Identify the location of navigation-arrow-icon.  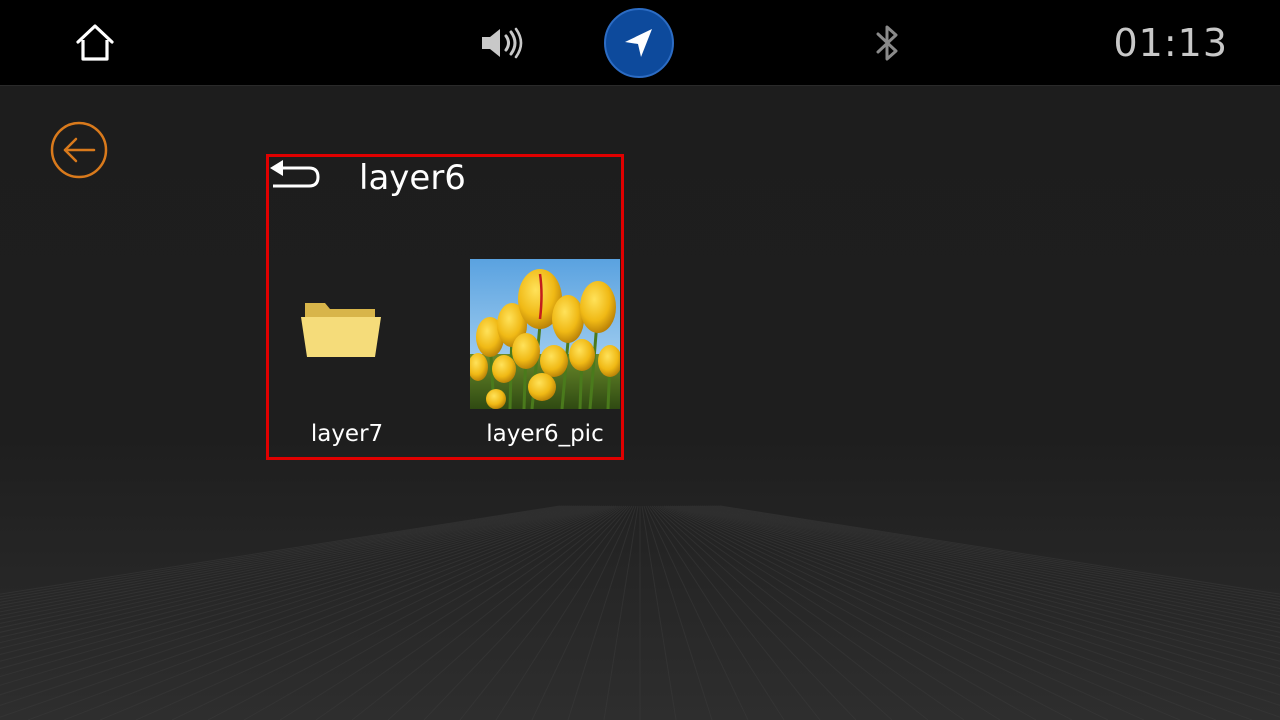
(638, 43).